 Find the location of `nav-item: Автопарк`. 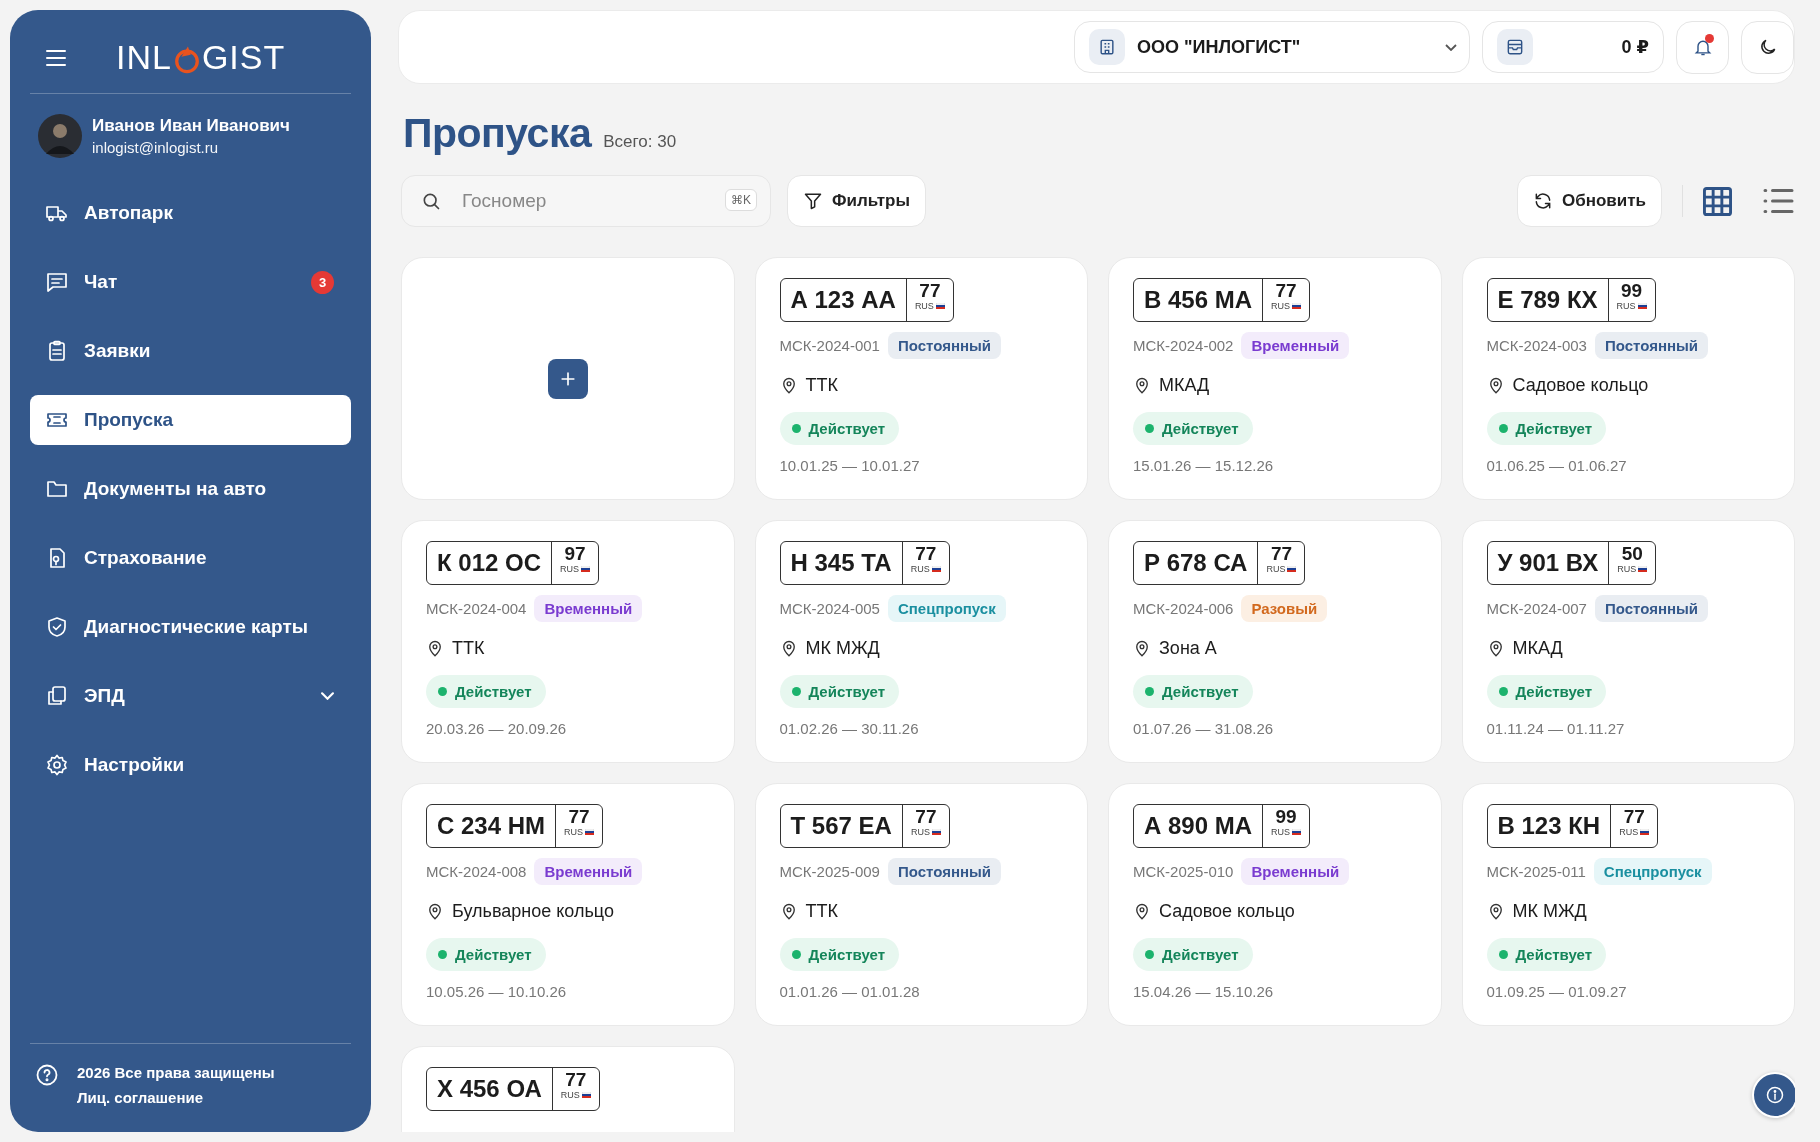

nav-item: Автопарк is located at coordinates (190, 213).